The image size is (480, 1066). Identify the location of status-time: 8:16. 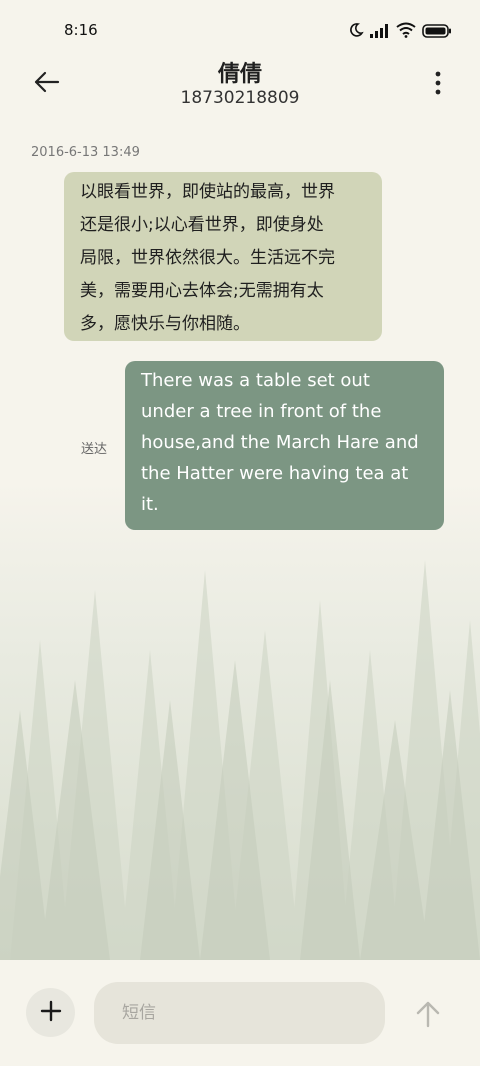
(81, 30).